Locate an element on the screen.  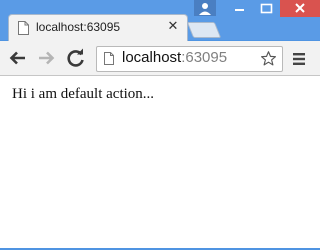
reload-icon is located at coordinates (75, 57).